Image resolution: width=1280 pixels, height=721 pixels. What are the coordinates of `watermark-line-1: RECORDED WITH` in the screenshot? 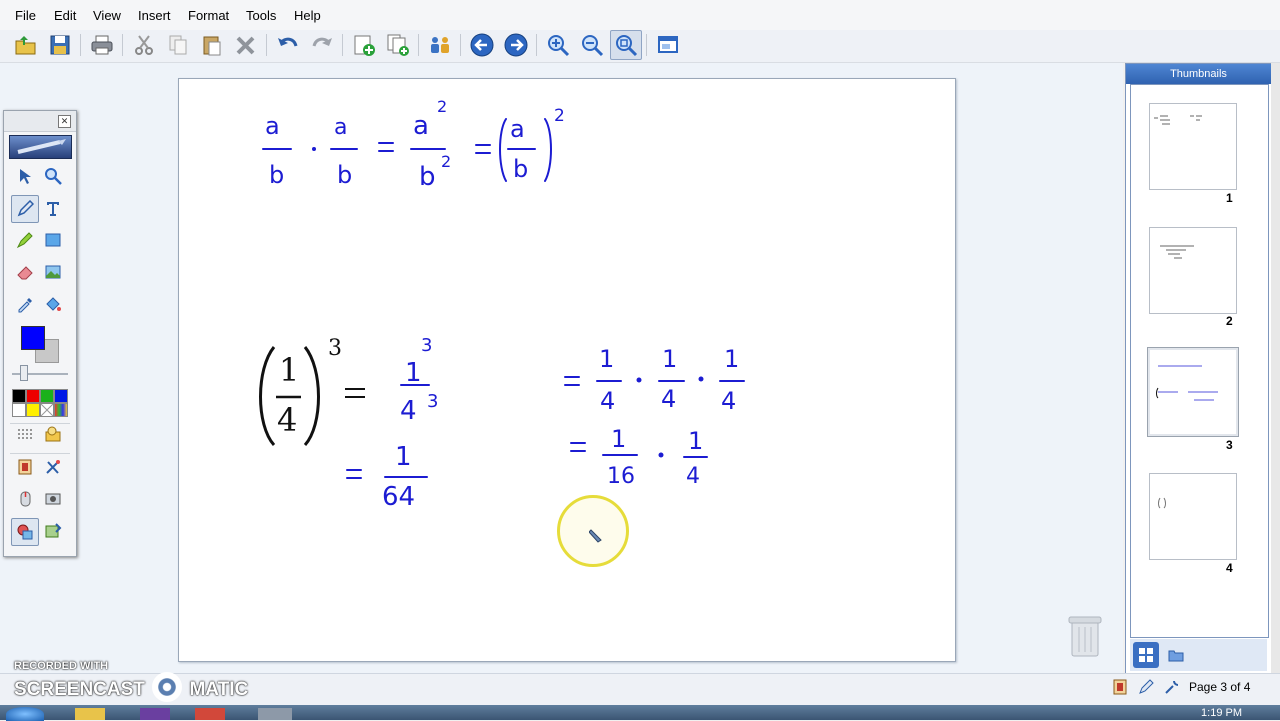 It's located at (61, 666).